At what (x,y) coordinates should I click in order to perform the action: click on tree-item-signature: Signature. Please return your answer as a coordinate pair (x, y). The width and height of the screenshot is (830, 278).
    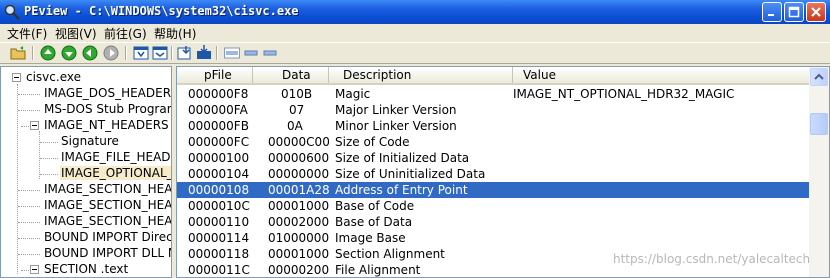
    Looking at the image, I should click on (90, 141).